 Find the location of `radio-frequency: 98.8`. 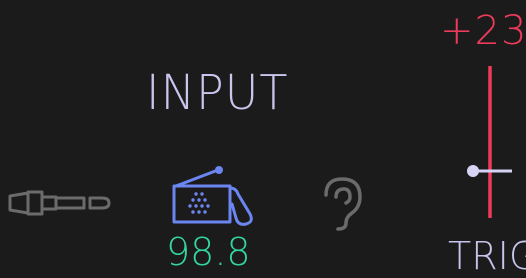

radio-frequency: 98.8 is located at coordinates (208, 252).